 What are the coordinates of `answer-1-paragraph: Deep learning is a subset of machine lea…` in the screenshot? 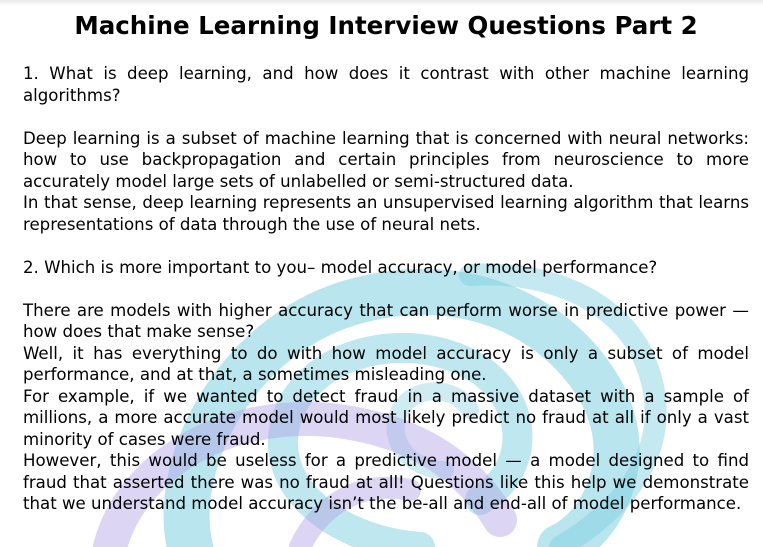 It's located at (386, 159).